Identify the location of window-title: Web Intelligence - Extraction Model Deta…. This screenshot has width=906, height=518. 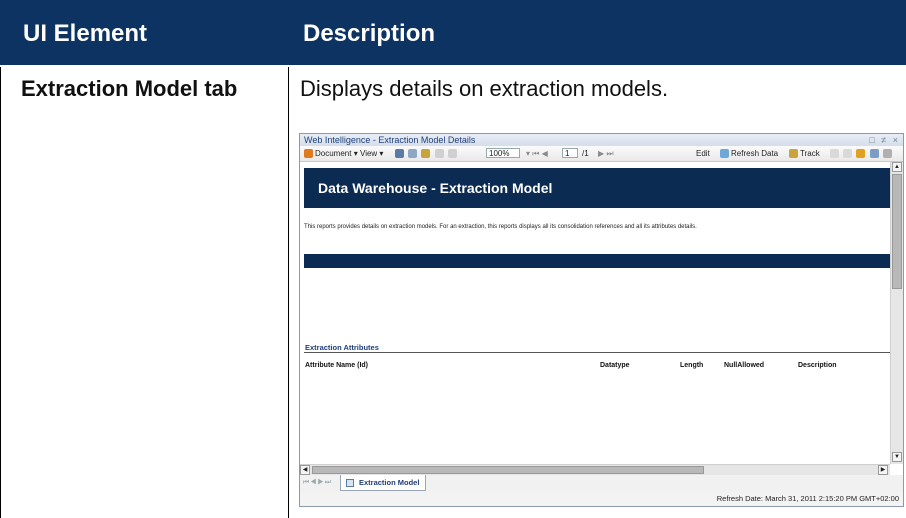
(390, 140).